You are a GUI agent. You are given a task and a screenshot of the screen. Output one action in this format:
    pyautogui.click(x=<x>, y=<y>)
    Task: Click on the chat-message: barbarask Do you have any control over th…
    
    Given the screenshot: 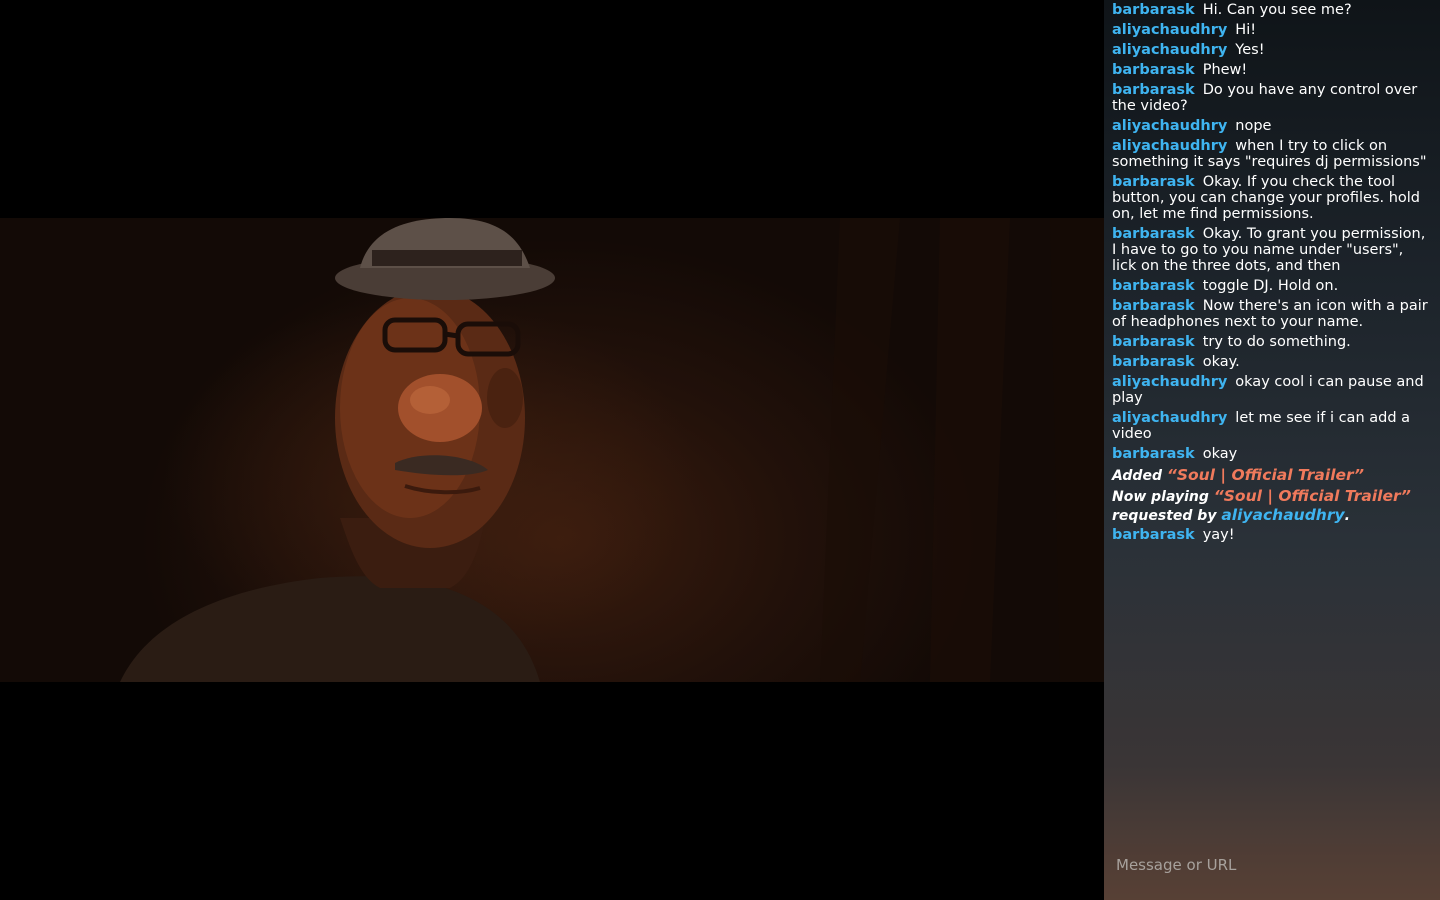 What is the action you would take?
    pyautogui.click(x=1272, y=98)
    